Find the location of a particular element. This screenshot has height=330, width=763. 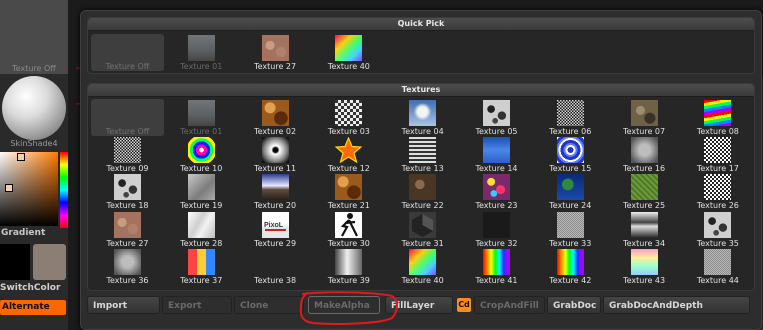

texture-tile: Texture 14 is located at coordinates (496, 154).